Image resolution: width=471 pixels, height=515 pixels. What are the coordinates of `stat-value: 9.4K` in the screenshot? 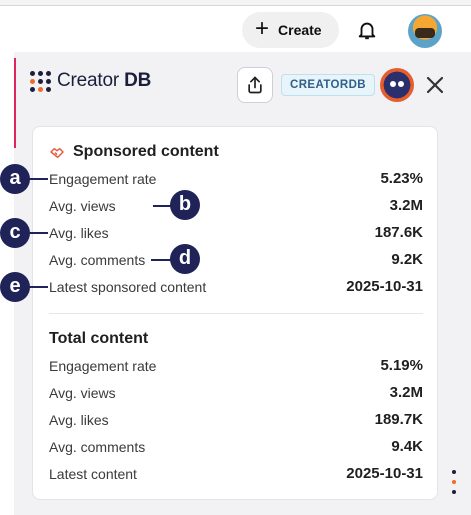 It's located at (407, 446).